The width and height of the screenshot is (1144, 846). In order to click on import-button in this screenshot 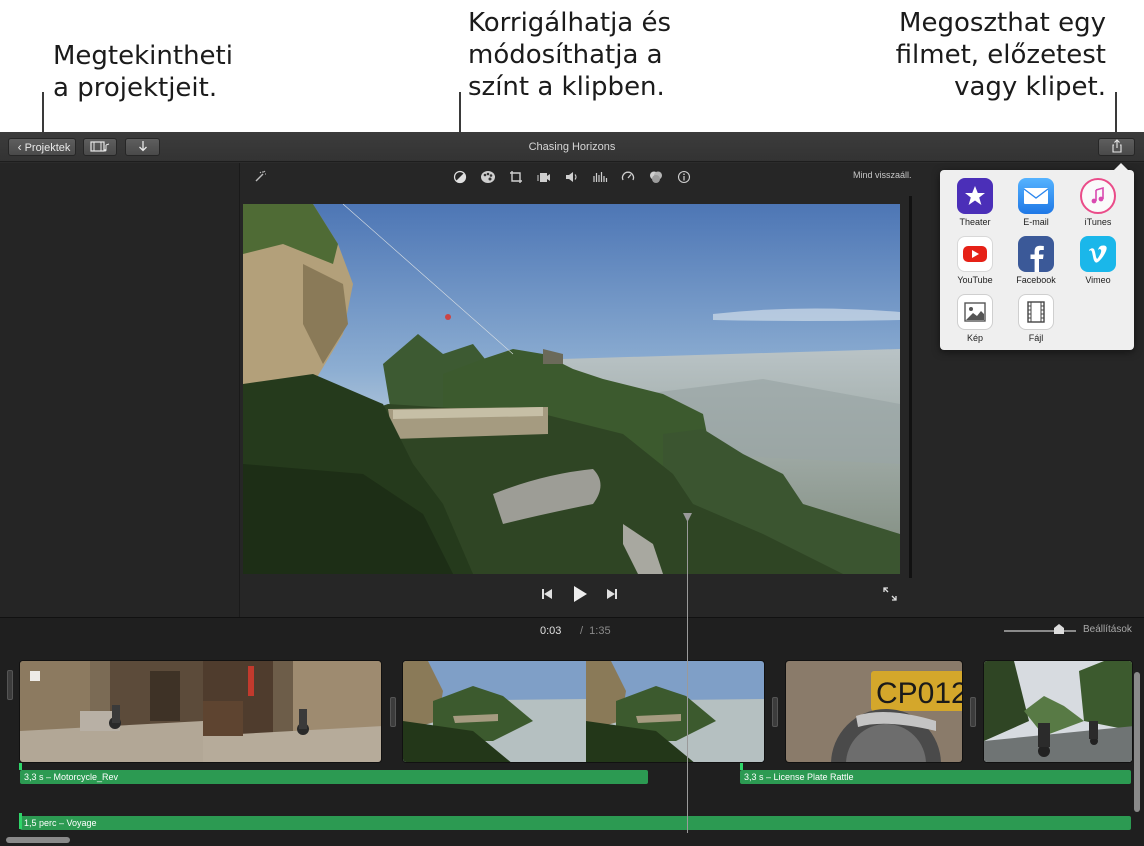, I will do `click(142, 147)`.